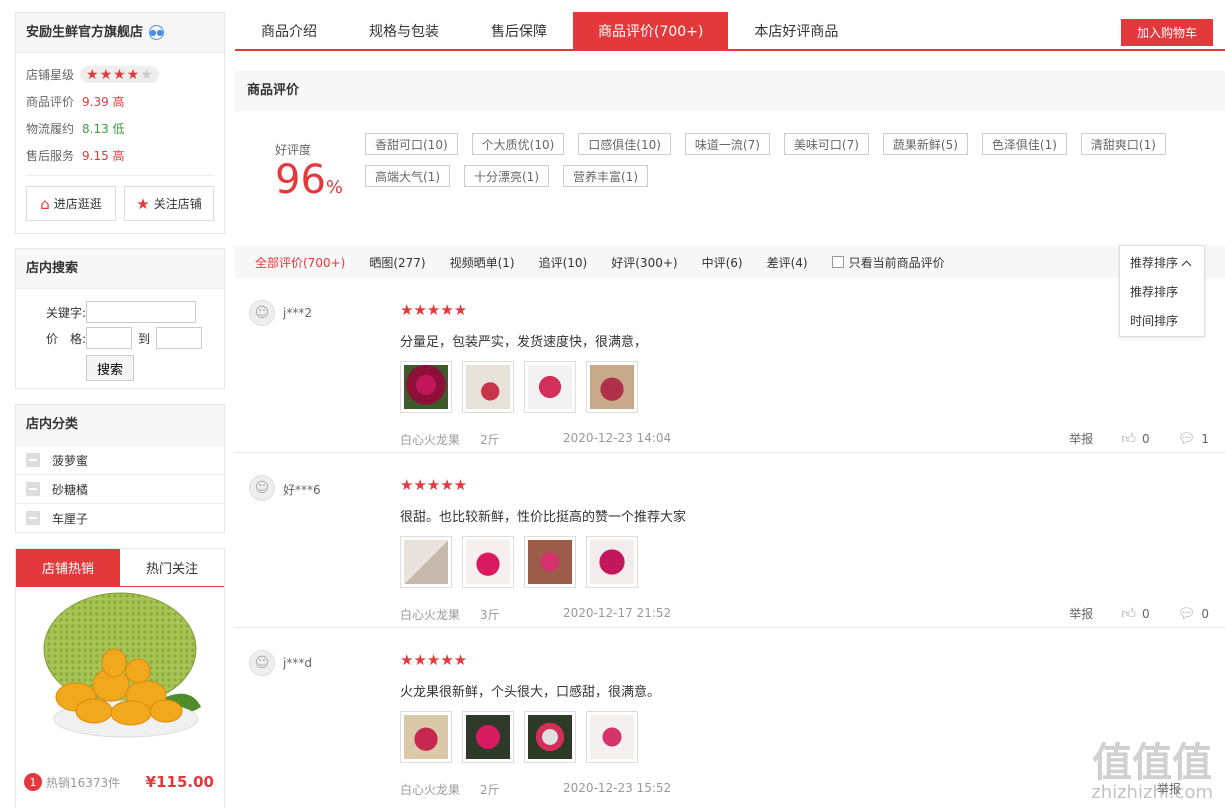  I want to click on only-current-label: 只看当前商品评价, so click(896, 262).